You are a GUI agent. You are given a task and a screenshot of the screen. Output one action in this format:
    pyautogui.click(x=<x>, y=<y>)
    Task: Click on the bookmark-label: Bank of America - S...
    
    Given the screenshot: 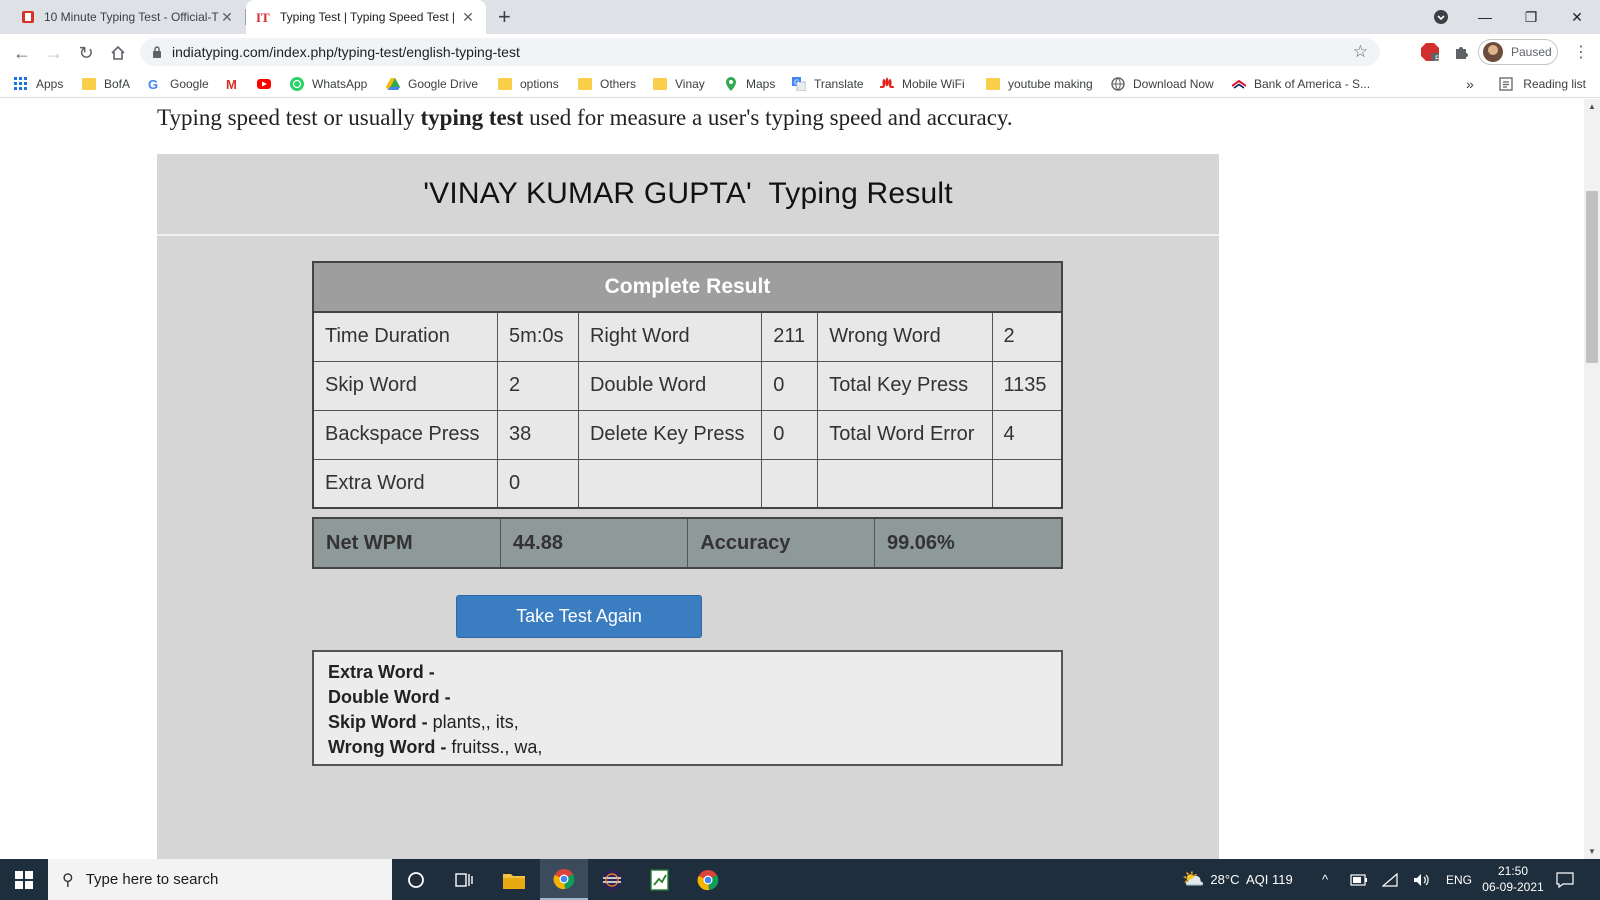 What is the action you would take?
    pyautogui.click(x=1312, y=84)
    